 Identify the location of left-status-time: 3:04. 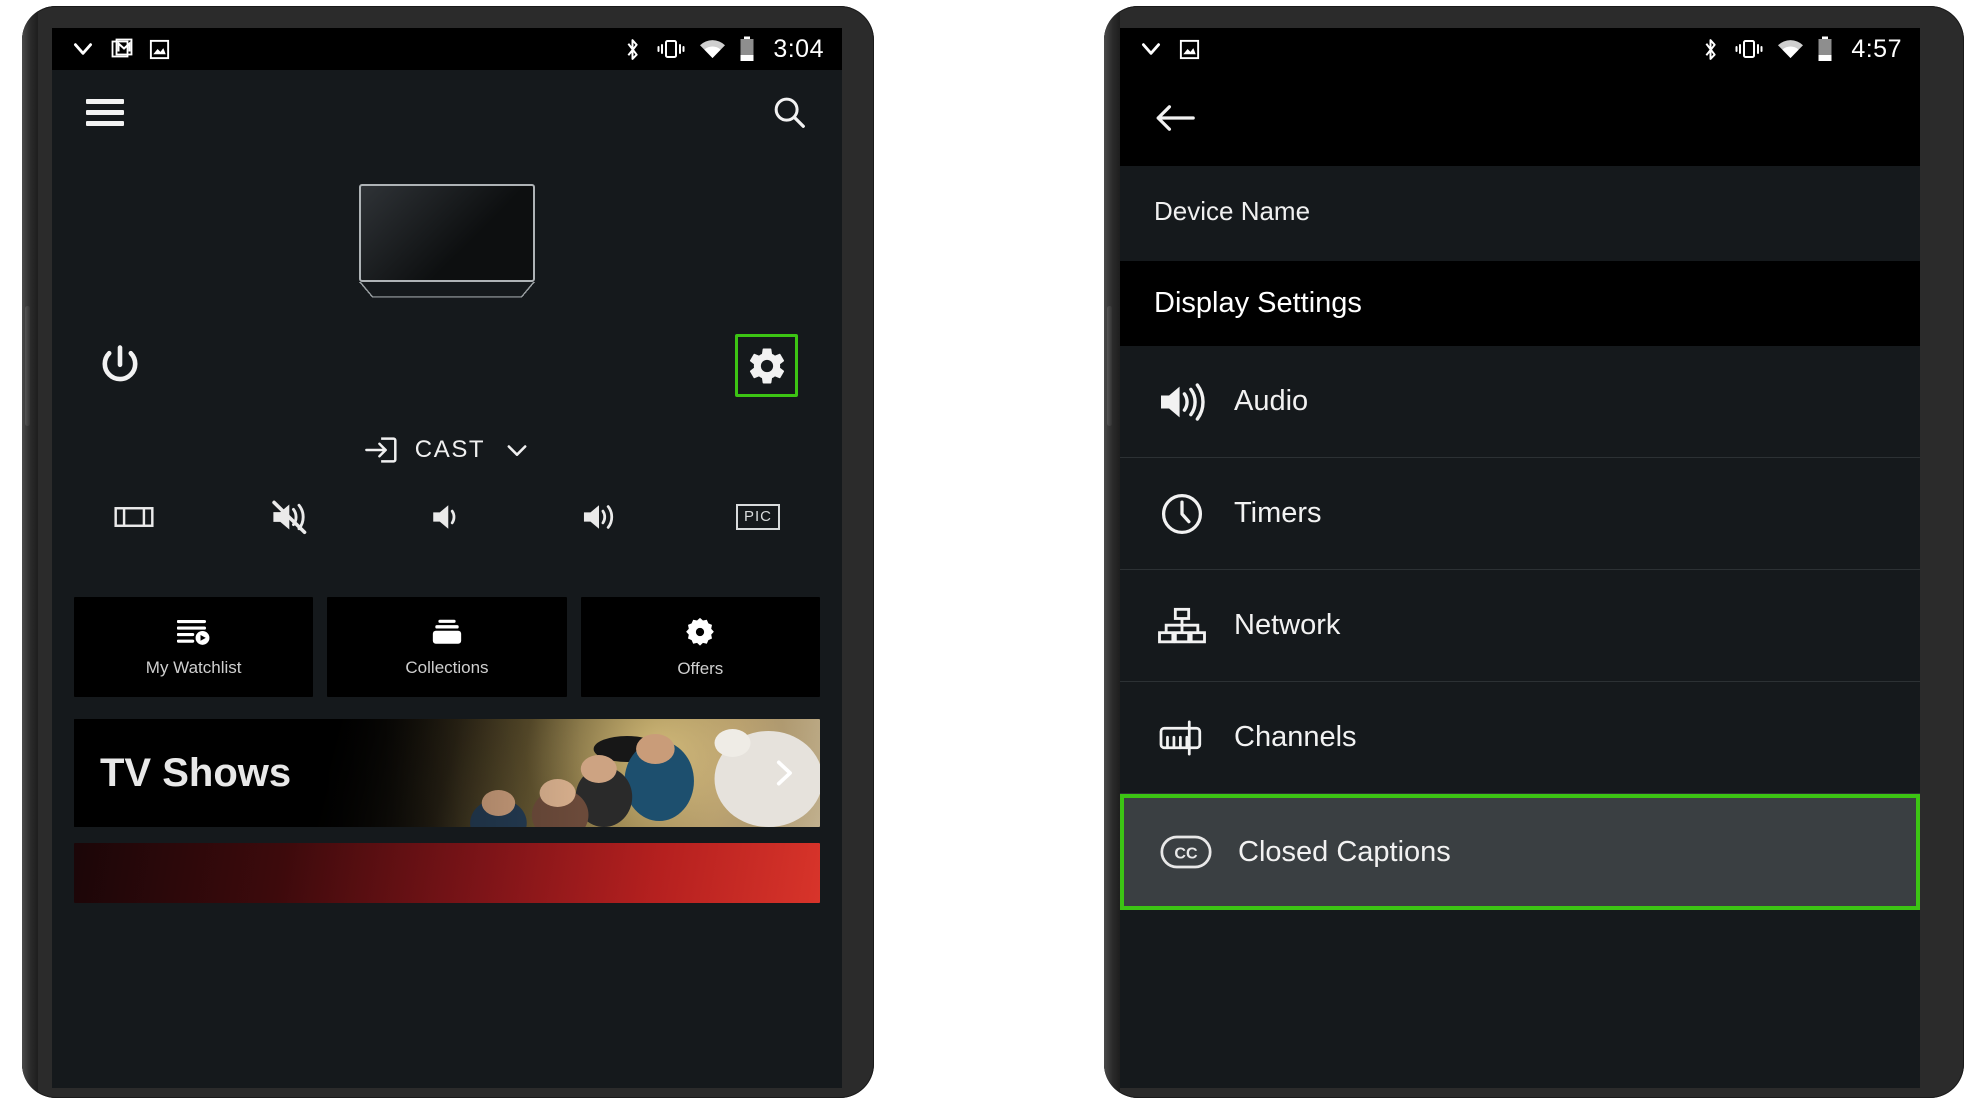
(798, 48).